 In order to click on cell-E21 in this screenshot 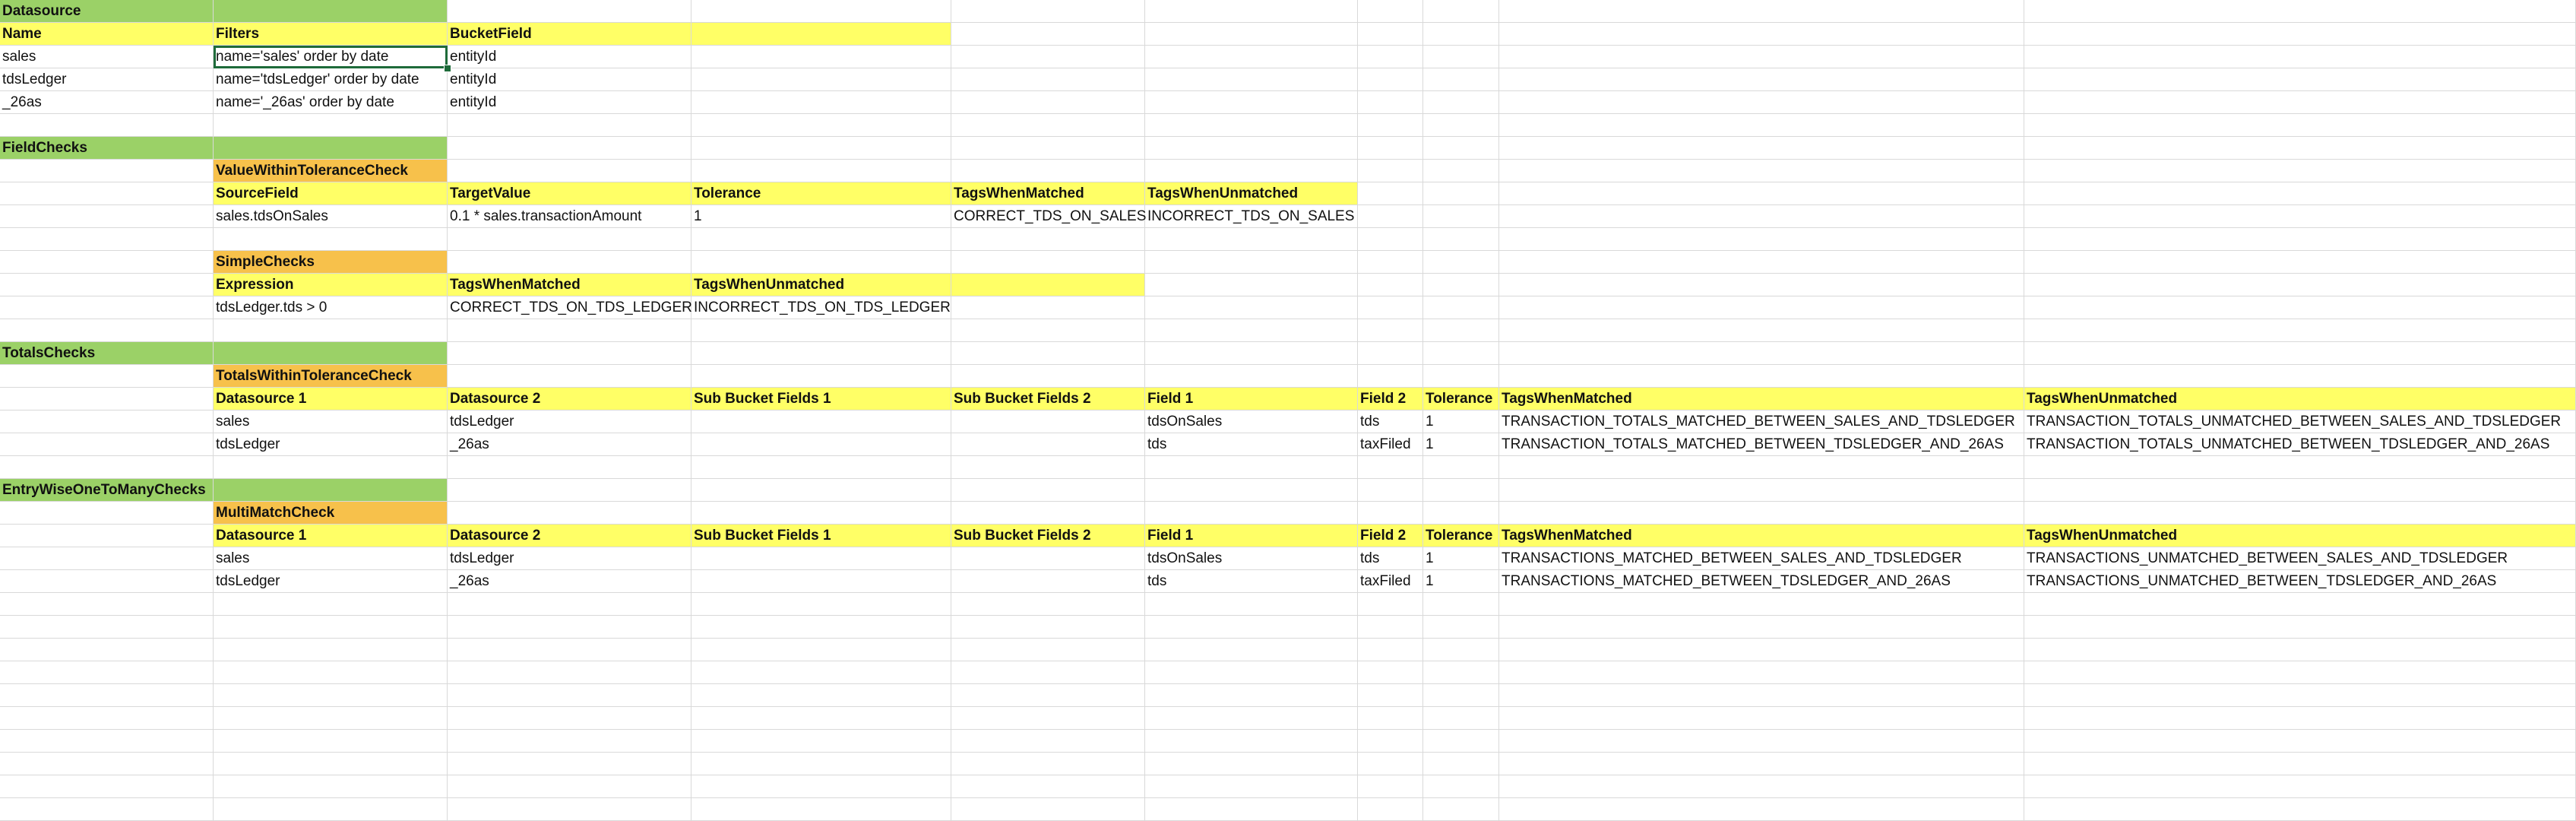, I will do `click(1048, 467)`.